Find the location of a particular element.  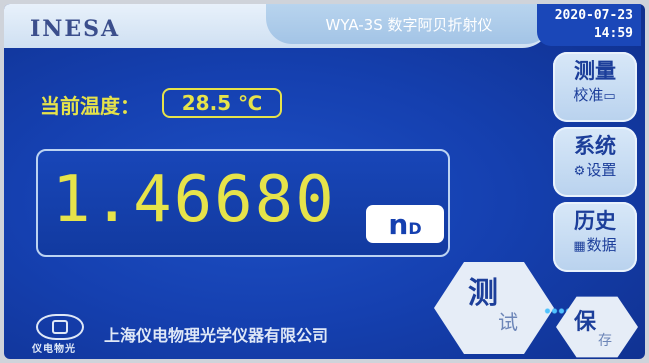

measure-button-title: 测量 is located at coordinates (595, 71).